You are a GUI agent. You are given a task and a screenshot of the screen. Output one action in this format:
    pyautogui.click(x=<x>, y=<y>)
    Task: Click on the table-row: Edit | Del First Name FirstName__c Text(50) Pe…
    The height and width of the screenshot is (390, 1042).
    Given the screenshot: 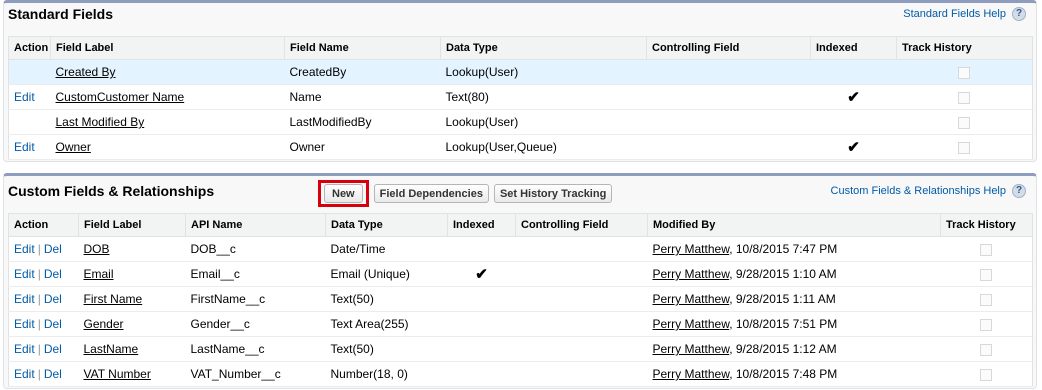 What is the action you would take?
    pyautogui.click(x=520, y=299)
    